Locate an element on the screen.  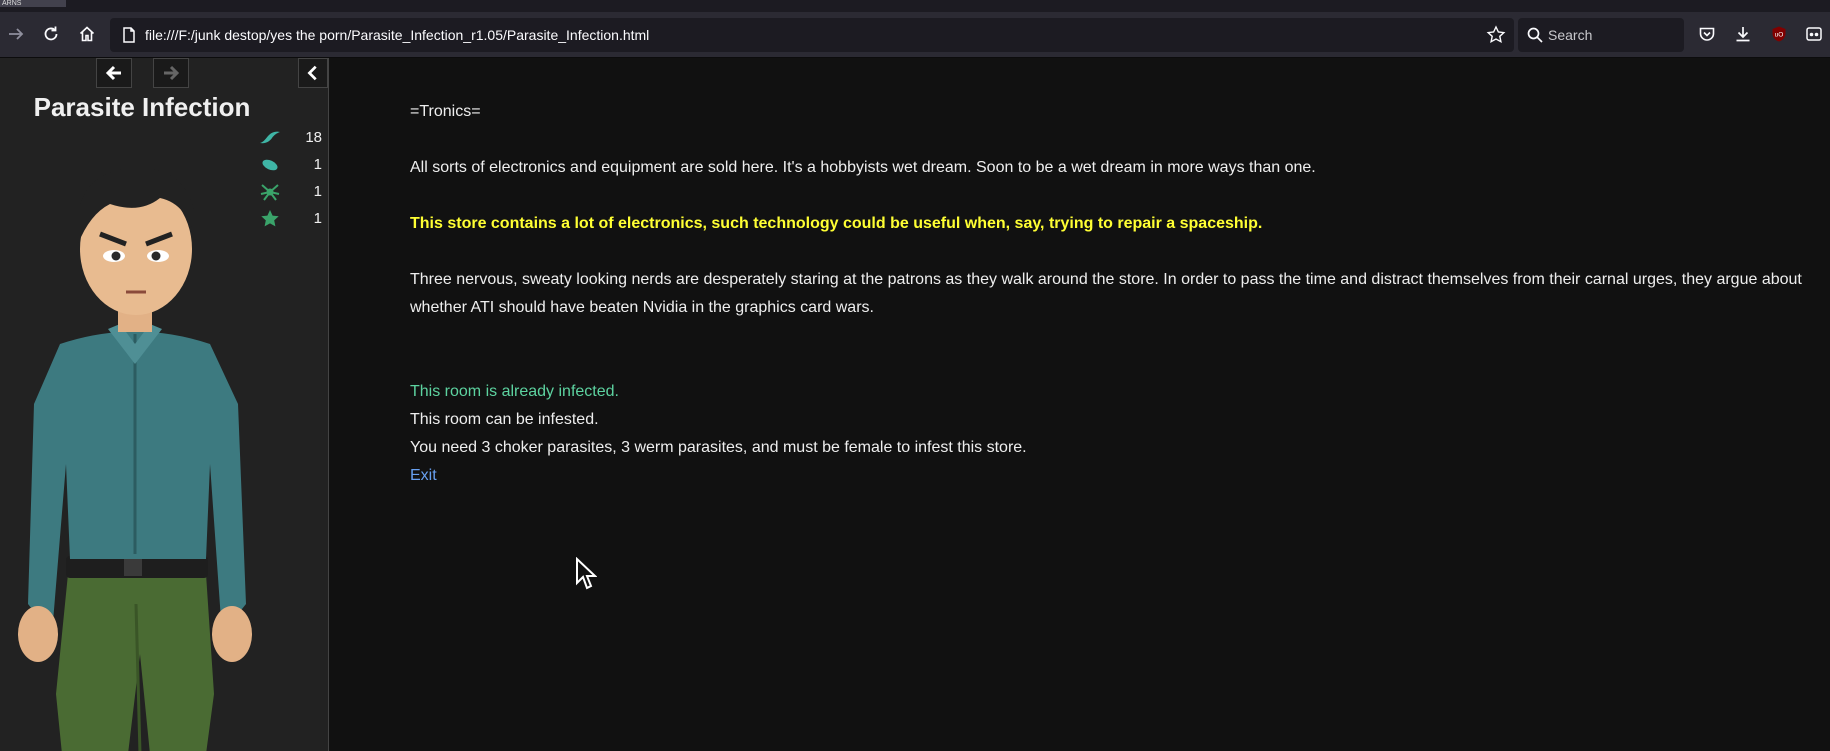
chevron-left-icon is located at coordinates (312, 73).